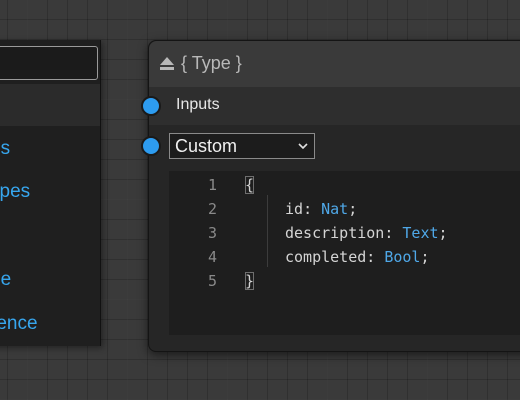  What do you see at coordinates (5, 149) in the screenshot?
I see `left-item-1: es` at bounding box center [5, 149].